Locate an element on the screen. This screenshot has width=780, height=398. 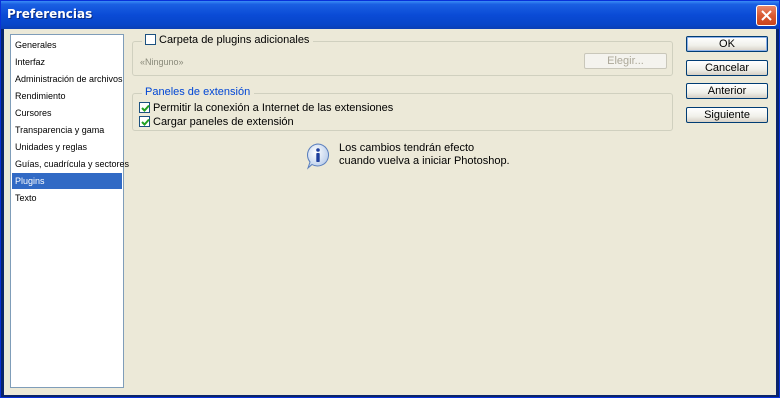
nav-item-texto: Texto is located at coordinates (67, 198).